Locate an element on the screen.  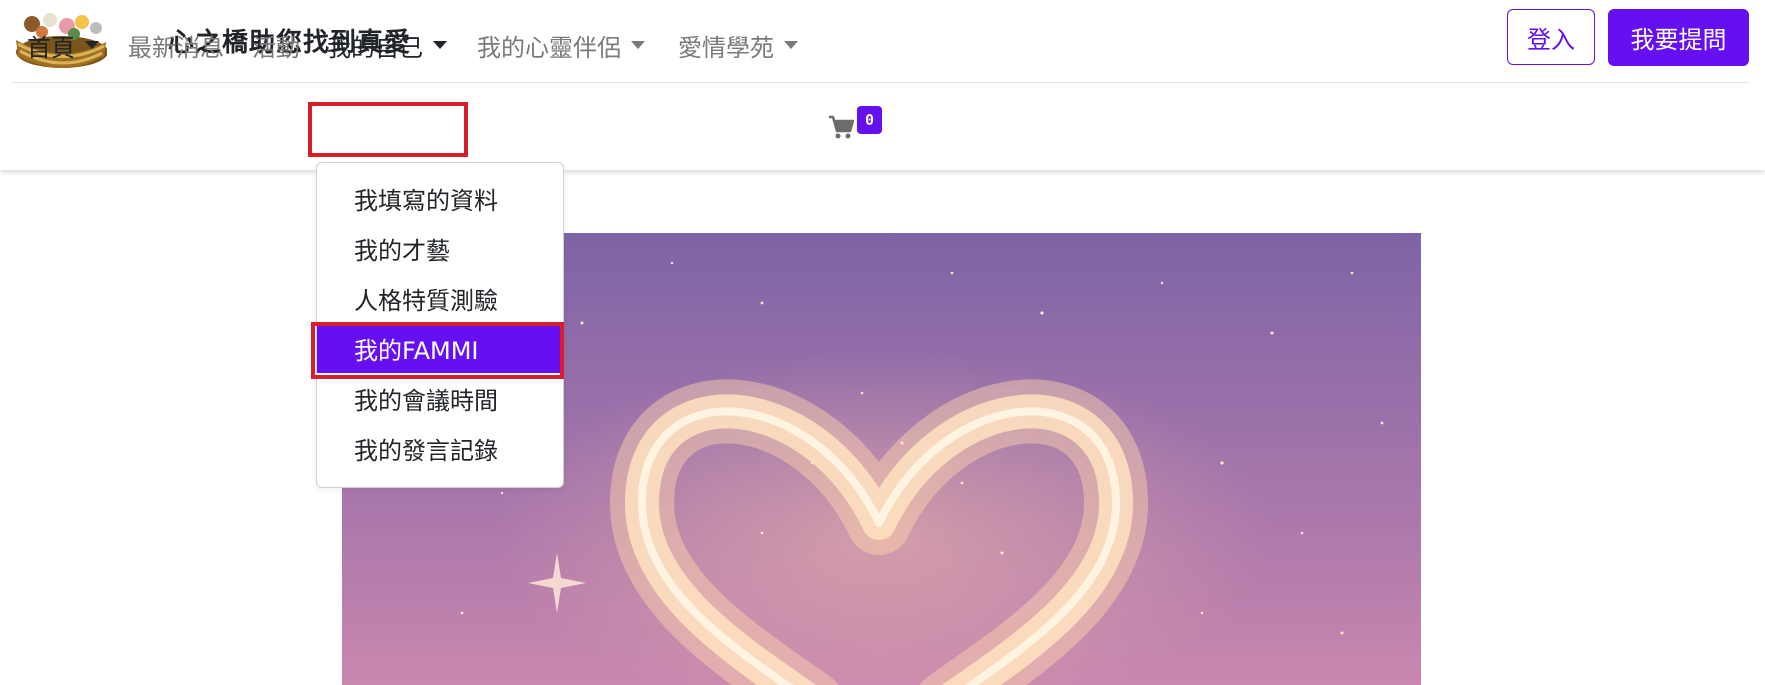
nav-item-label: 愛情學苑 is located at coordinates (726, 47).